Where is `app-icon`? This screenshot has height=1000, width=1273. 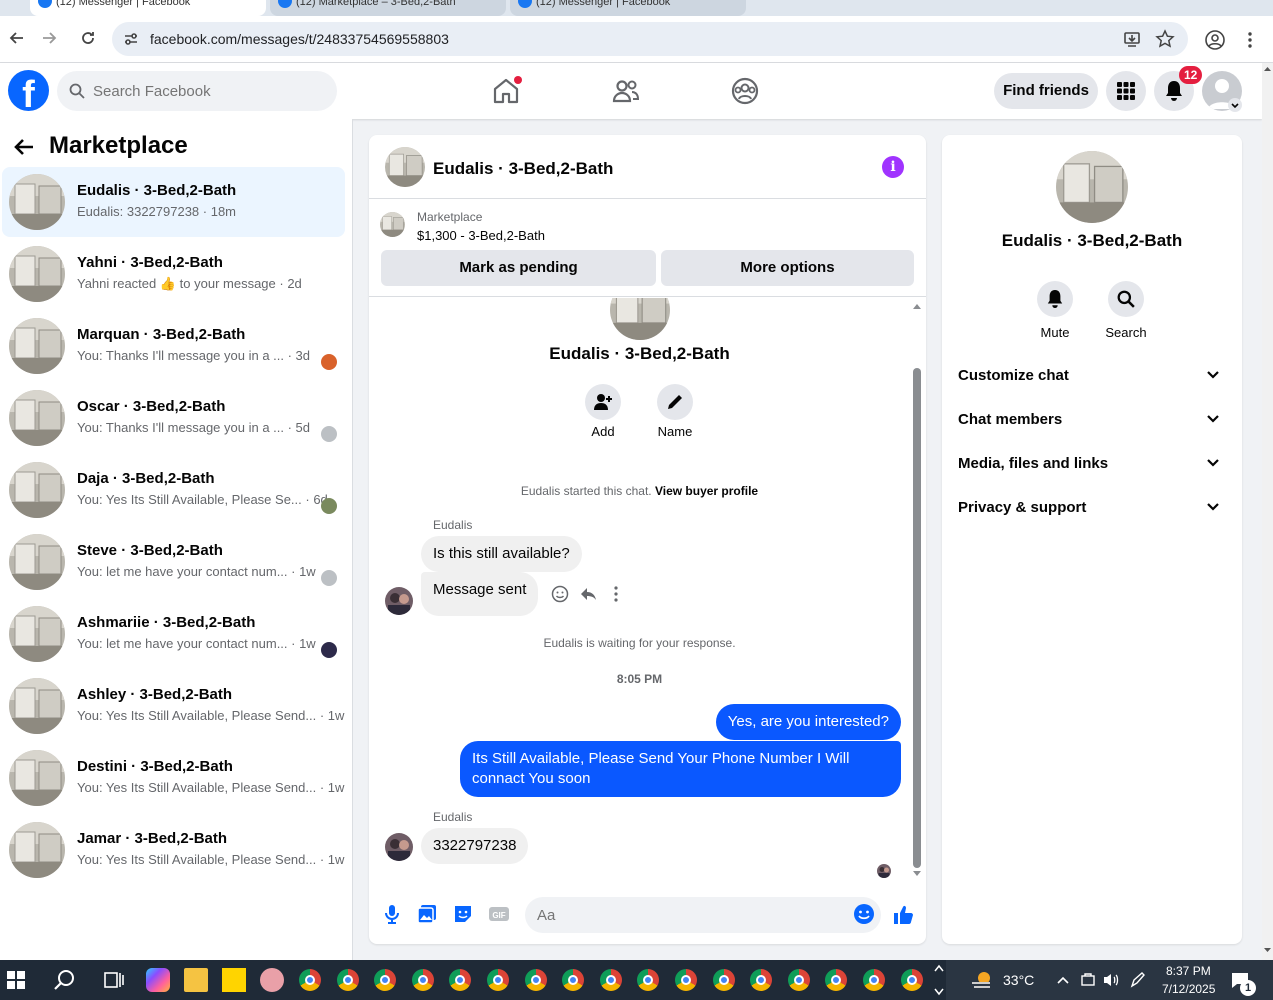
app-icon is located at coordinates (272, 980).